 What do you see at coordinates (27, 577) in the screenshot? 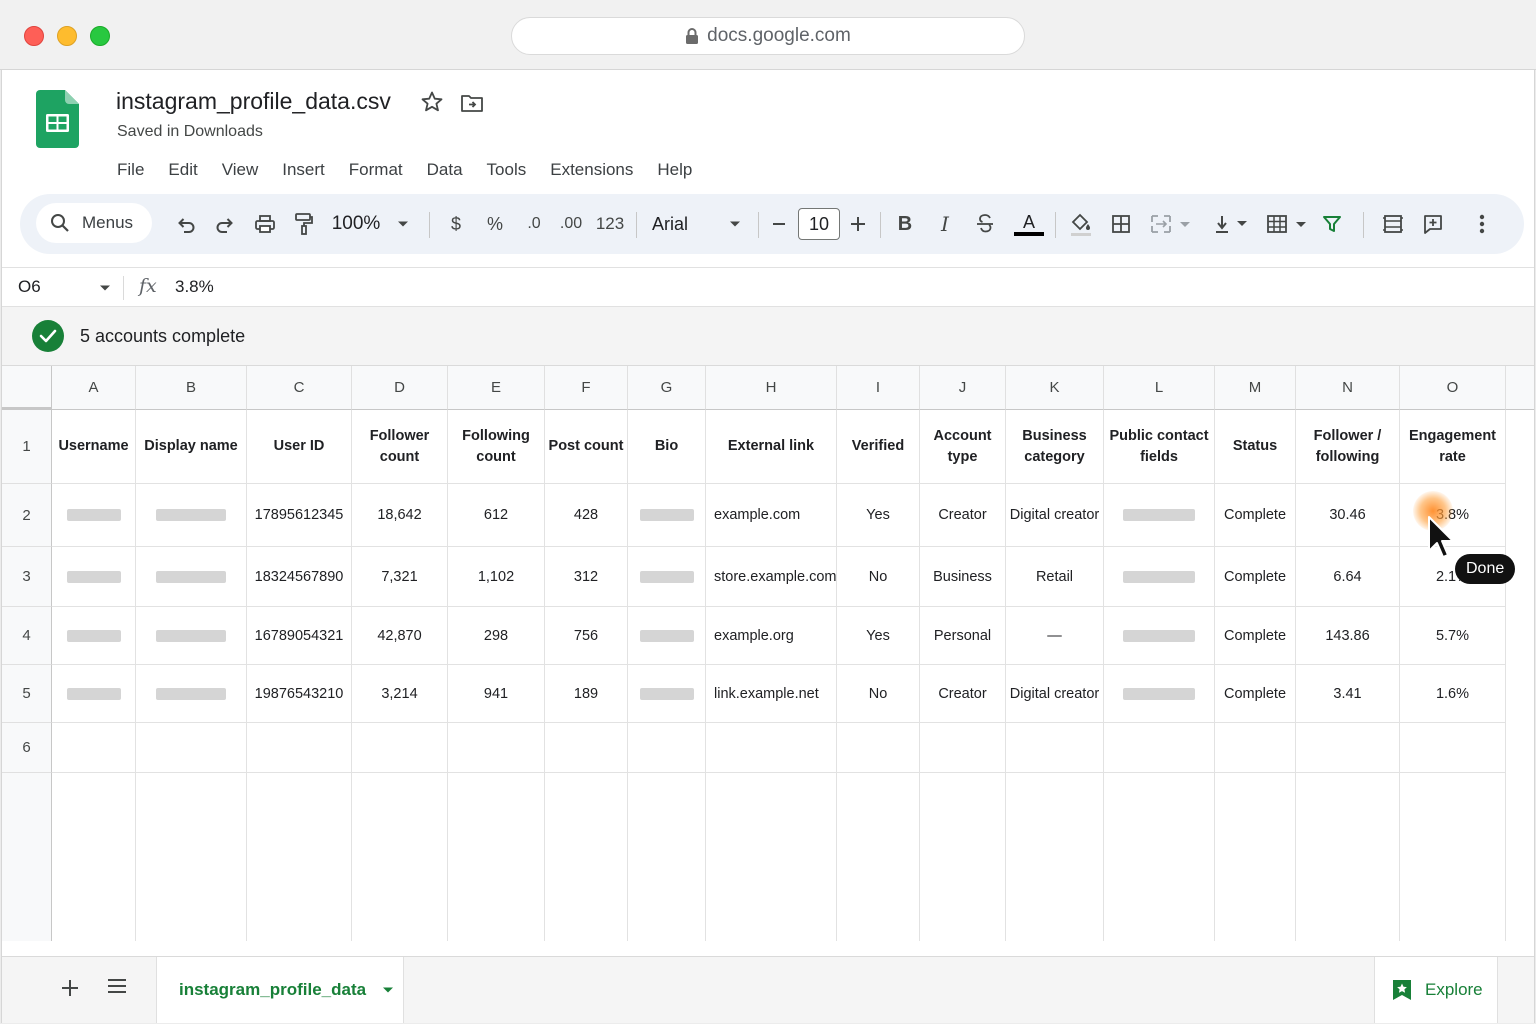
I see `row-header-3: 3` at bounding box center [27, 577].